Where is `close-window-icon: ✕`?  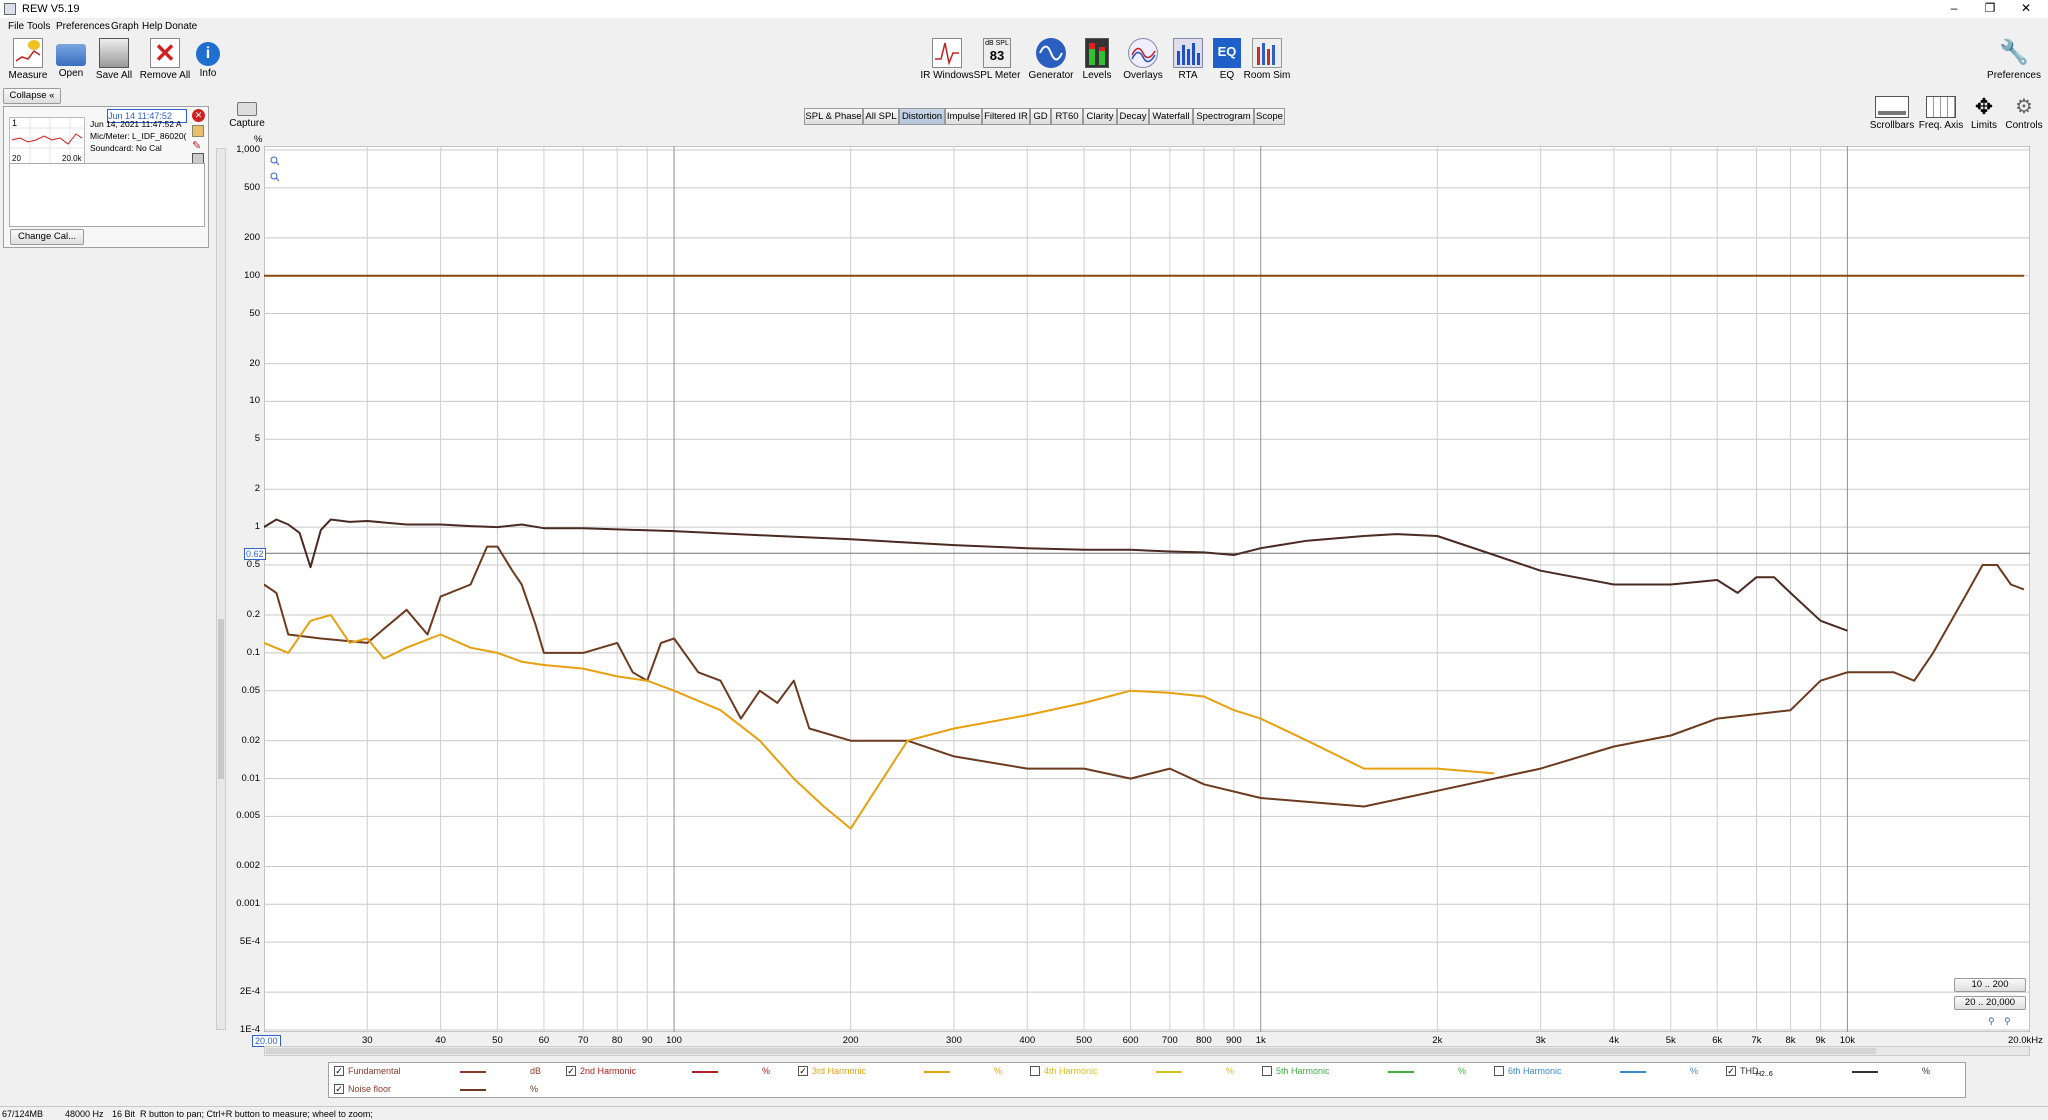
close-window-icon: ✕ is located at coordinates (2026, 9).